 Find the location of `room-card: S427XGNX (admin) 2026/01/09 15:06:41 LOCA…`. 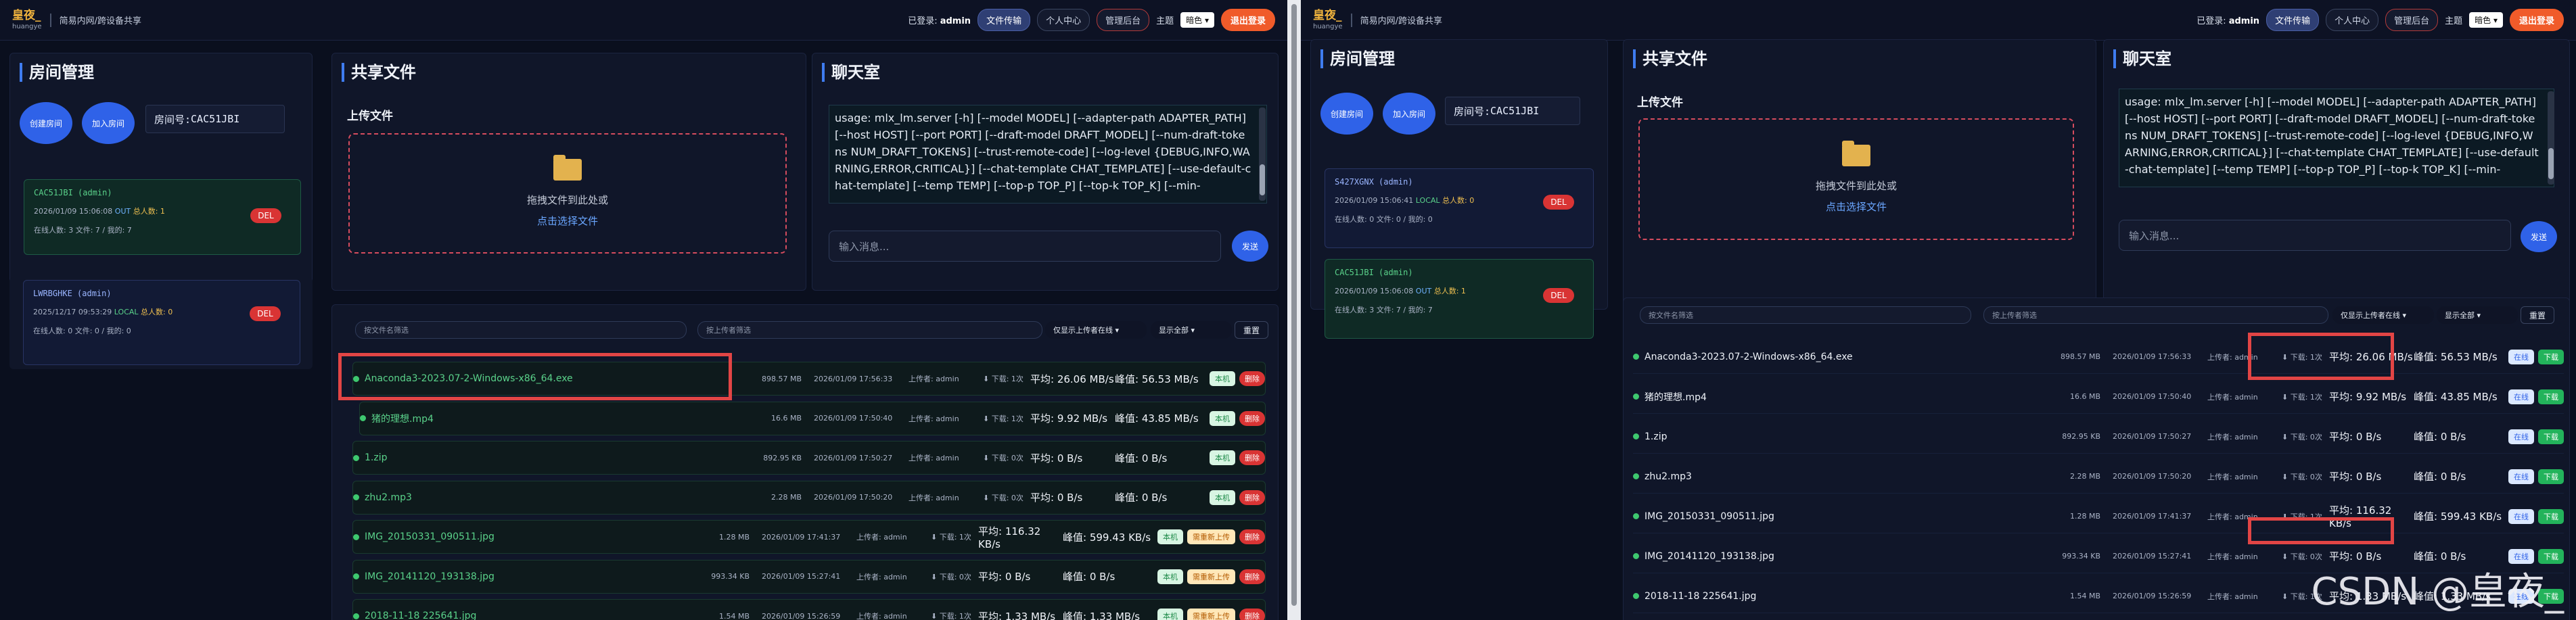

room-card: S427XGNX (admin) 2026/01/09 15:06:41 LOCA… is located at coordinates (1459, 208).